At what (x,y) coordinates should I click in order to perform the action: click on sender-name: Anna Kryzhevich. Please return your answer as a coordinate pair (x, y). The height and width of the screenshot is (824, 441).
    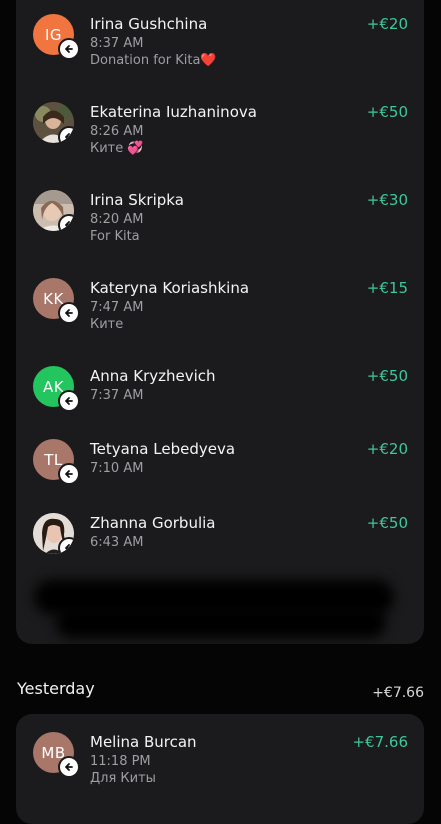
    Looking at the image, I should click on (153, 376).